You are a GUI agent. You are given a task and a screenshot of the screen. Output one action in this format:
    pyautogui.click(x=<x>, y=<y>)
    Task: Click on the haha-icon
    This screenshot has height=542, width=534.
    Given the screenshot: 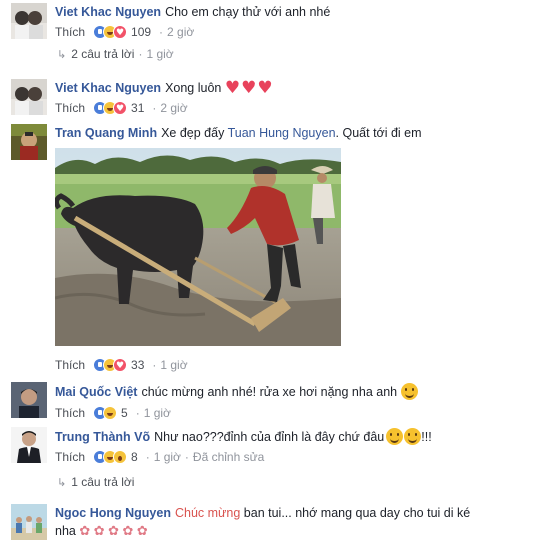 What is the action you would take?
    pyautogui.click(x=110, y=413)
    